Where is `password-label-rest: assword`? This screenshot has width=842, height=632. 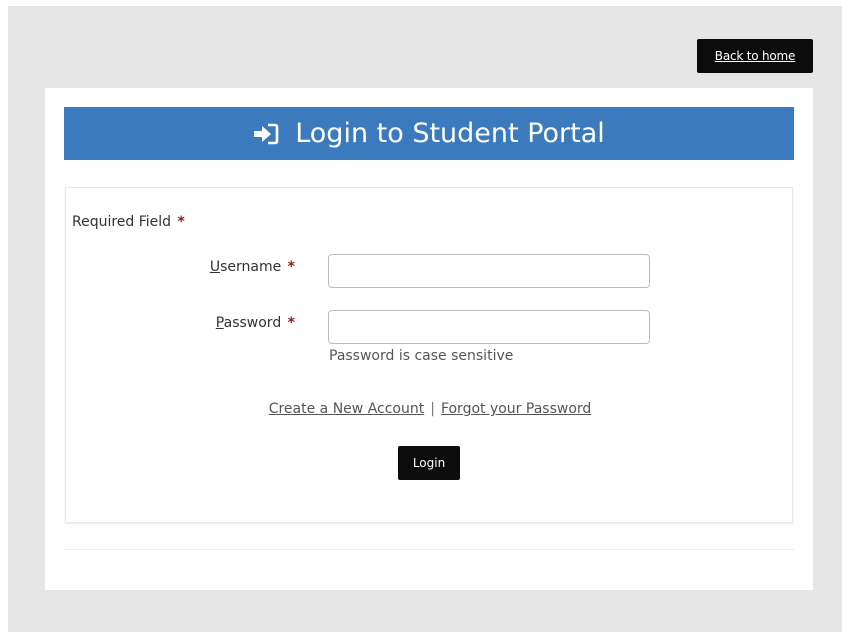 password-label-rest: assword is located at coordinates (252, 323).